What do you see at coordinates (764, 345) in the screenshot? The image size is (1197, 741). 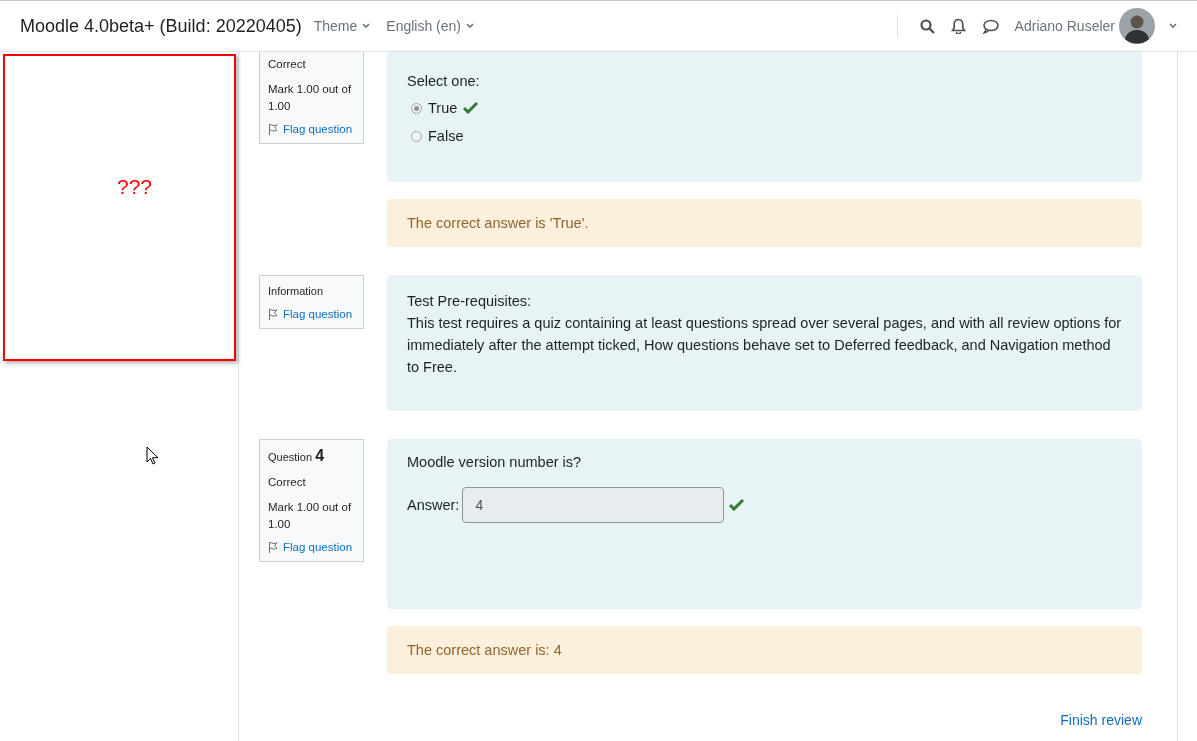 I see `description-text: This test requires a quiz containing at least questions spread over several pages, and with all review options for immediately after the attempt ticked, How questions behave set to Deferred feedback, and Navigation method to Free.` at bounding box center [764, 345].